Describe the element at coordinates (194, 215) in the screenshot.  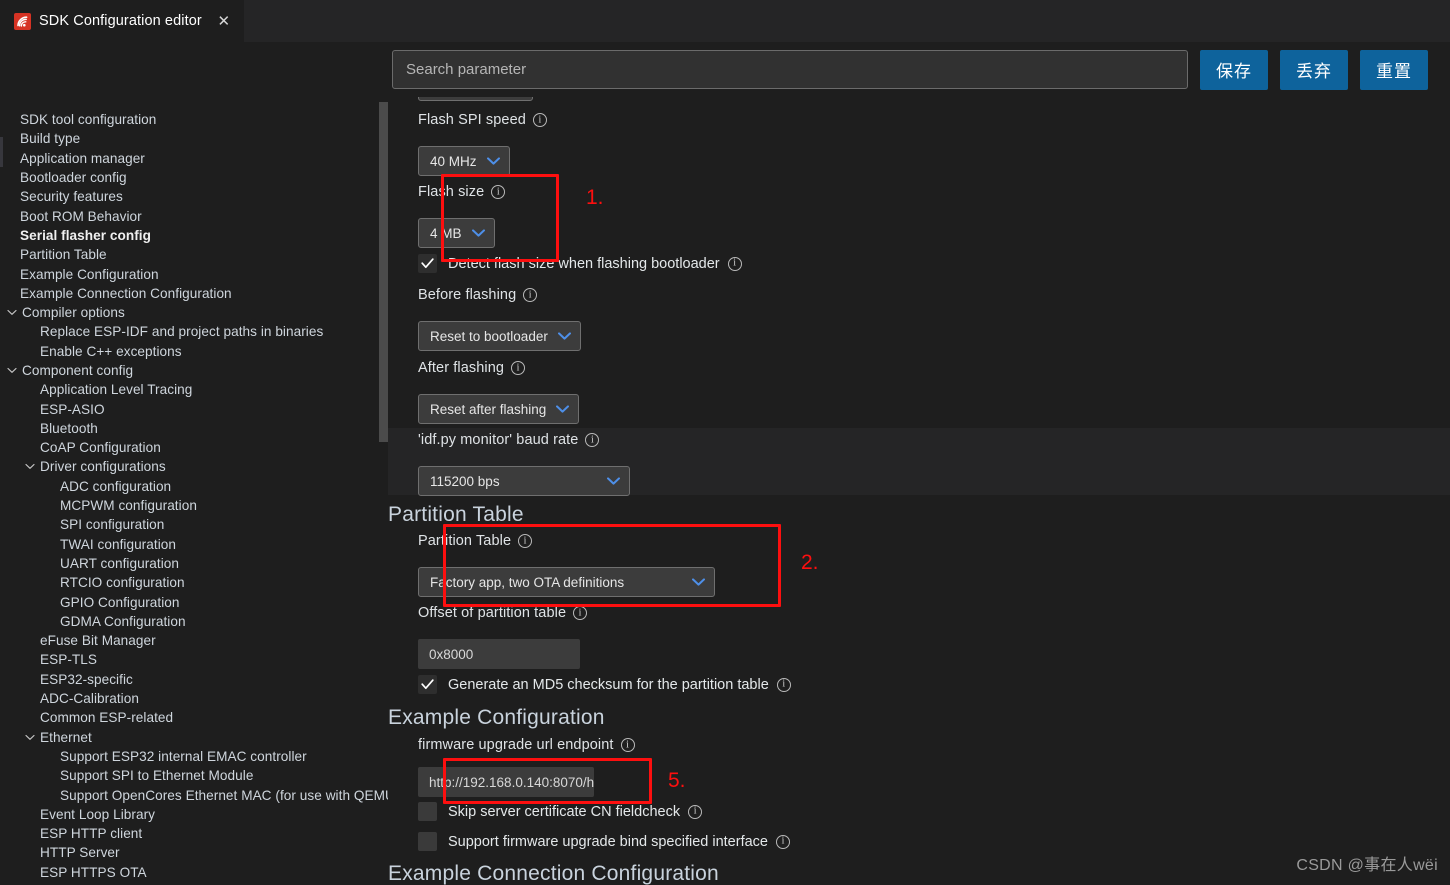
I see `sidebar-item-boot-rom-behavior: Boot ROM Behavior` at that location.